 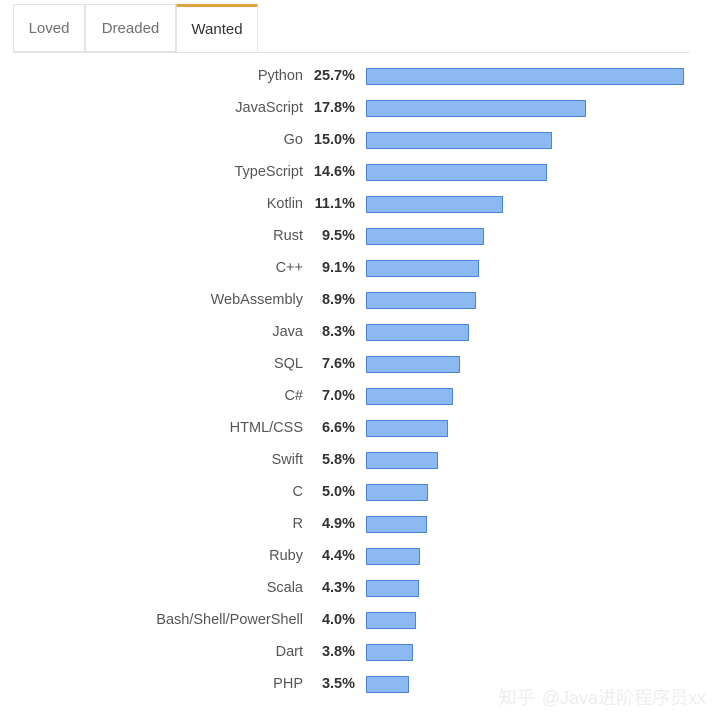 I want to click on bar-row: HTML/CSS 6.6%, so click(x=360, y=428).